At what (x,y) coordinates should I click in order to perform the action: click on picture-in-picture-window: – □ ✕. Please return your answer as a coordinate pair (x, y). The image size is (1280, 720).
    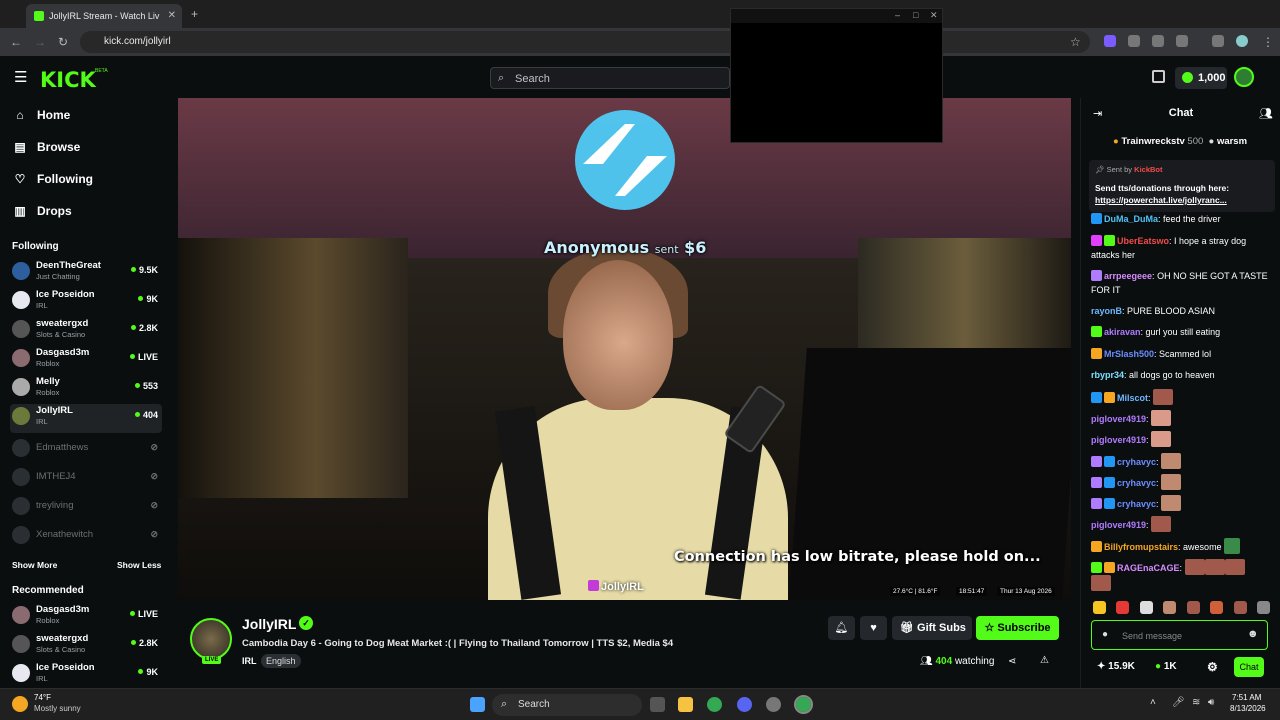
    Looking at the image, I should click on (836, 75).